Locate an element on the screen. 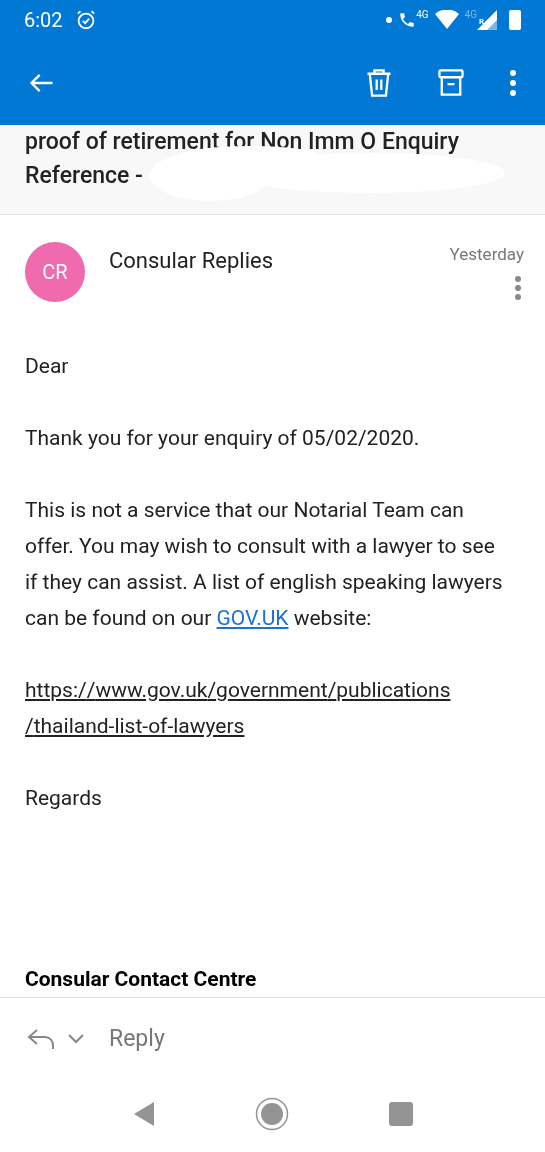  sender-name: Consular Replies is located at coordinates (191, 261).